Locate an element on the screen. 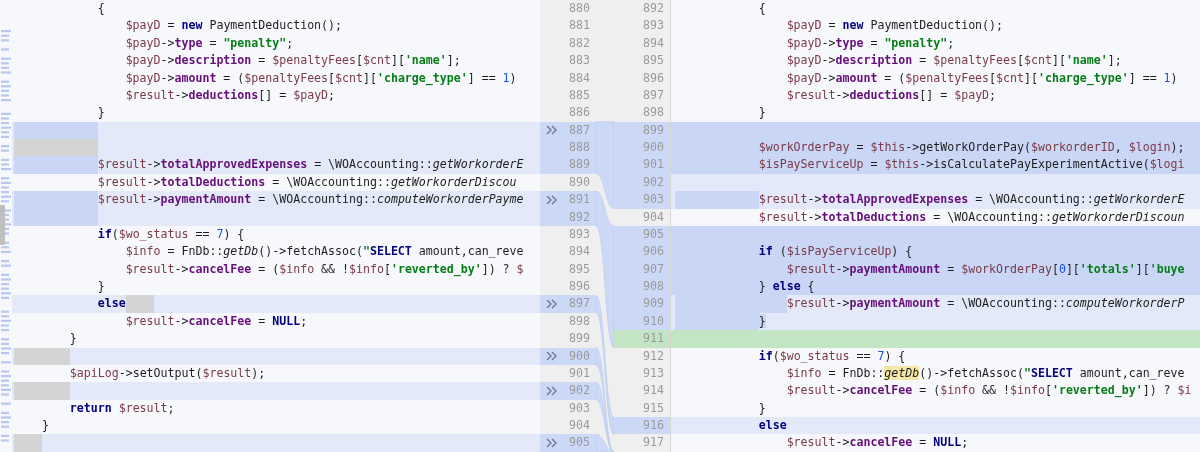 The width and height of the screenshot is (1200, 452). line-number: 916 is located at coordinates (653, 425).